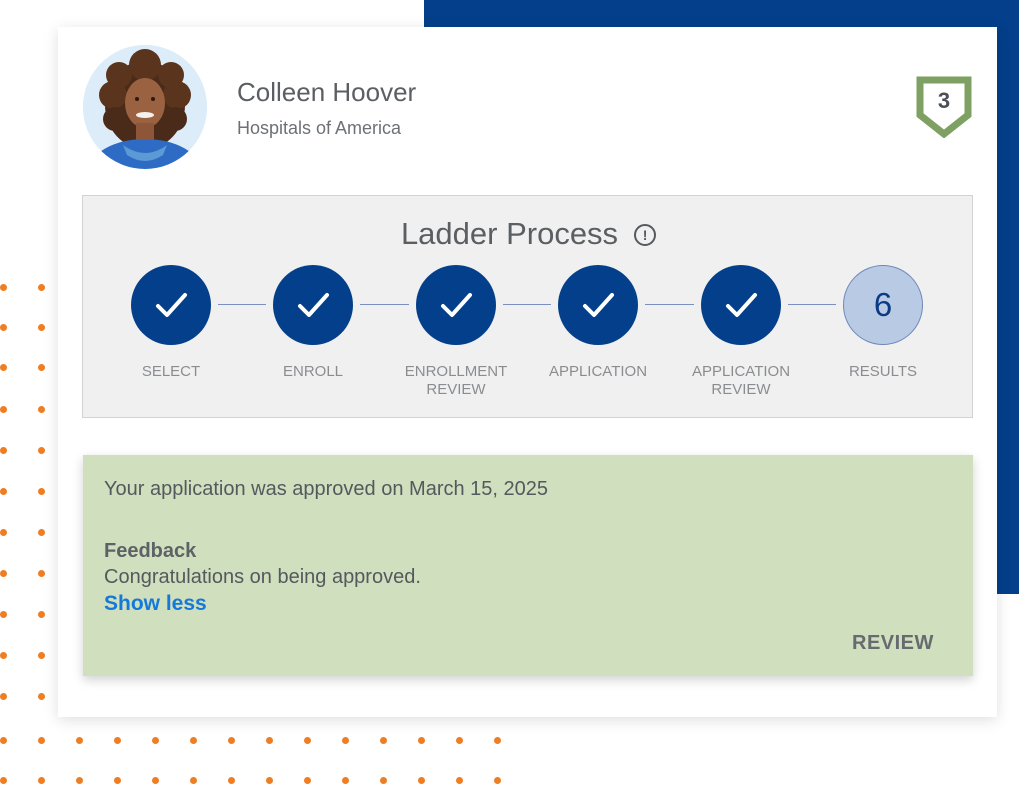 This screenshot has width=1024, height=785. I want to click on ladder-title-row: Ladder Process!, so click(528, 236).